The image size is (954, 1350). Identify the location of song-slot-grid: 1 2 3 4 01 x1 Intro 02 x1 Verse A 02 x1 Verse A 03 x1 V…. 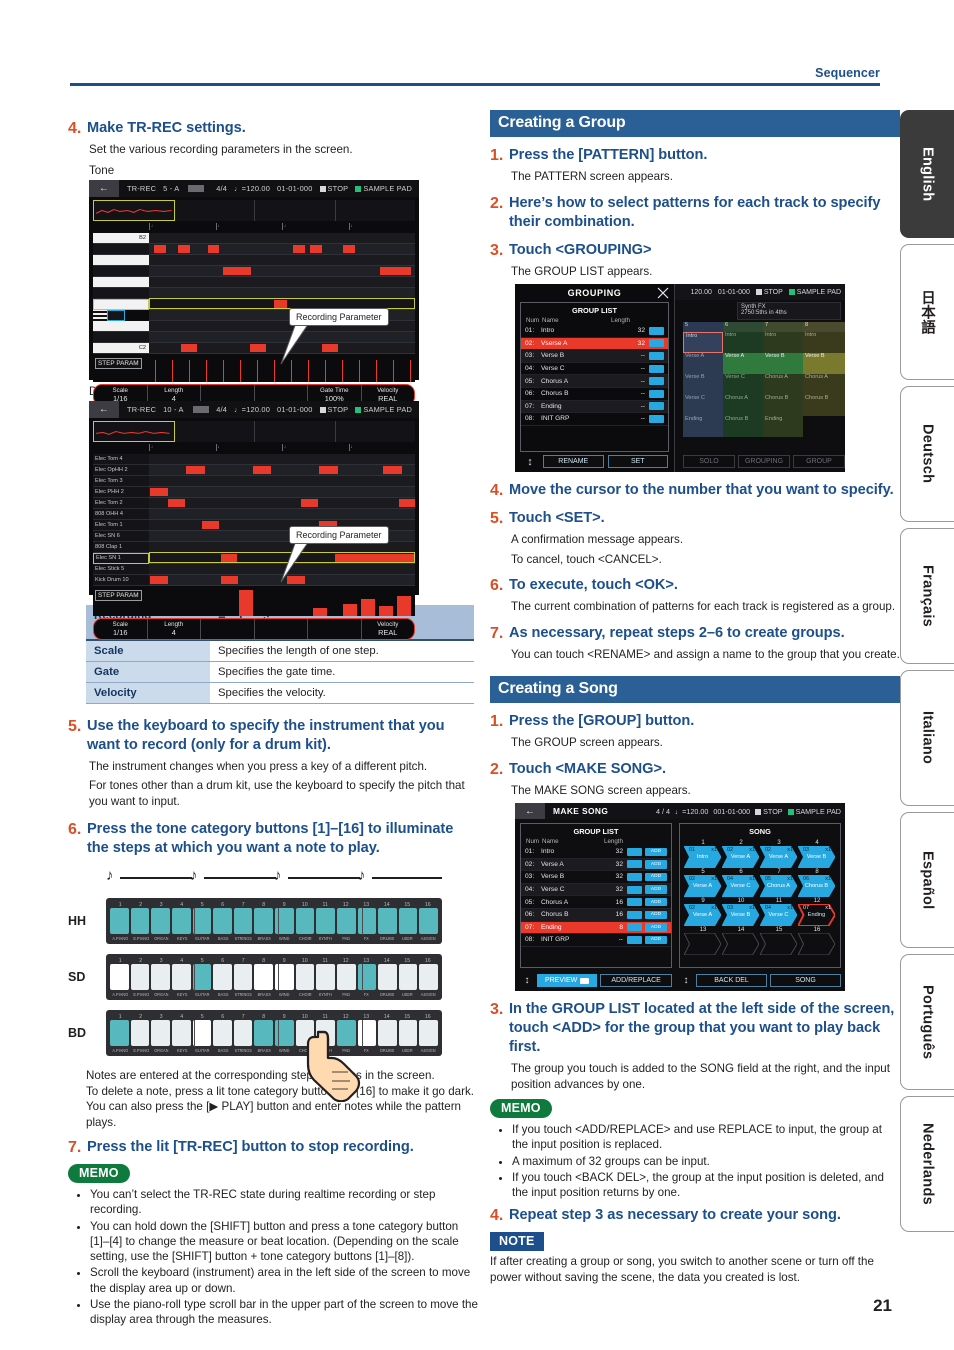
(760, 898).